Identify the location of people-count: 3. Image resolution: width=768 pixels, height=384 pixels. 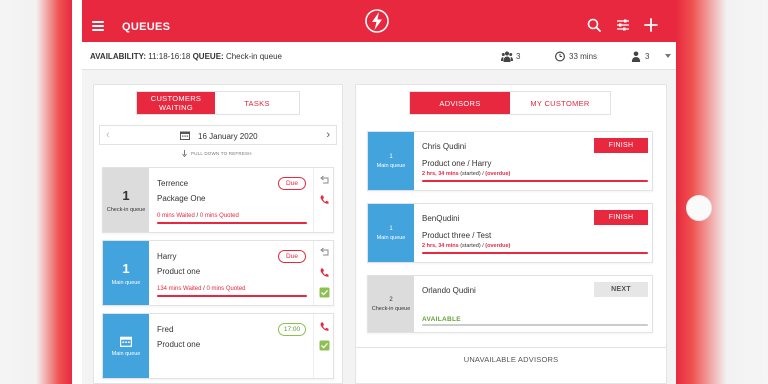
(518, 56).